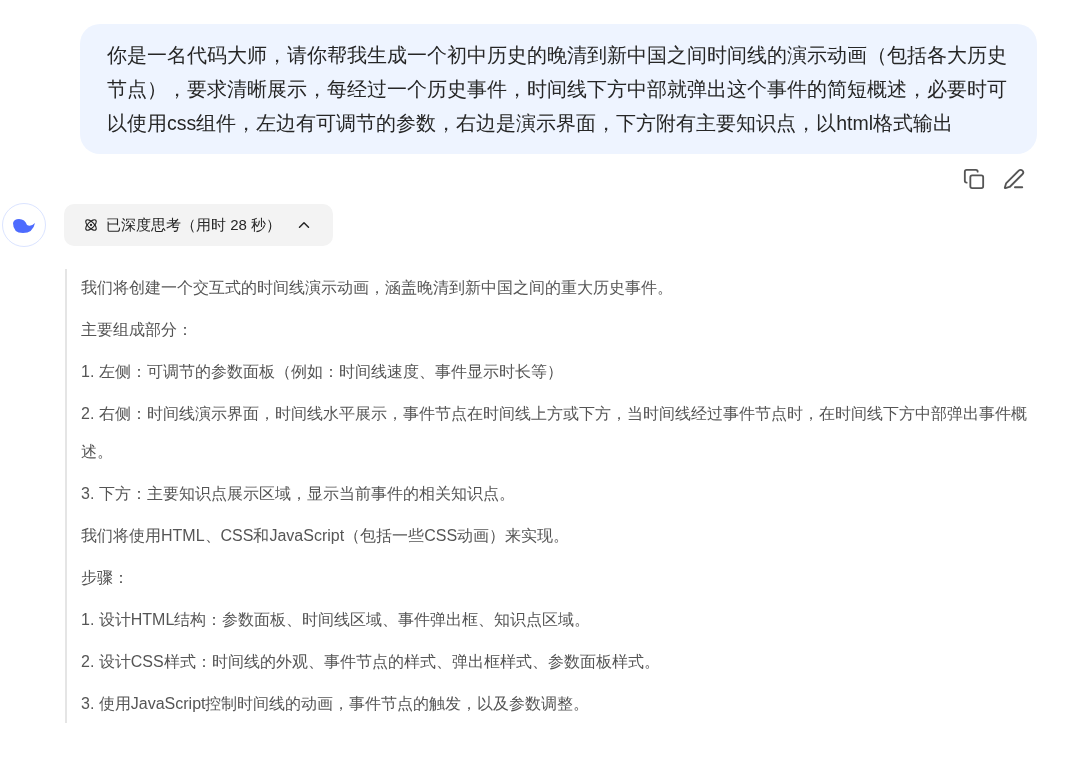  I want to click on thought-paragraph: 1. 左侧：可调节的参数面板（例如：时间线速度、事件显示时长等）, so click(322, 372).